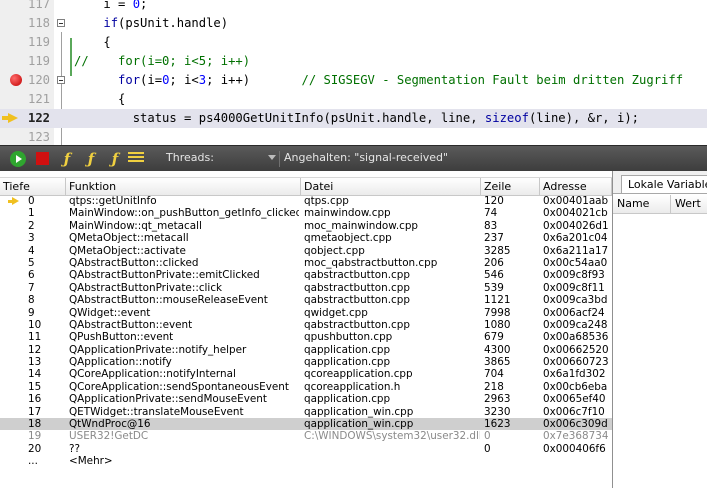  I want to click on step-out-button: ƒ, so click(115, 159).